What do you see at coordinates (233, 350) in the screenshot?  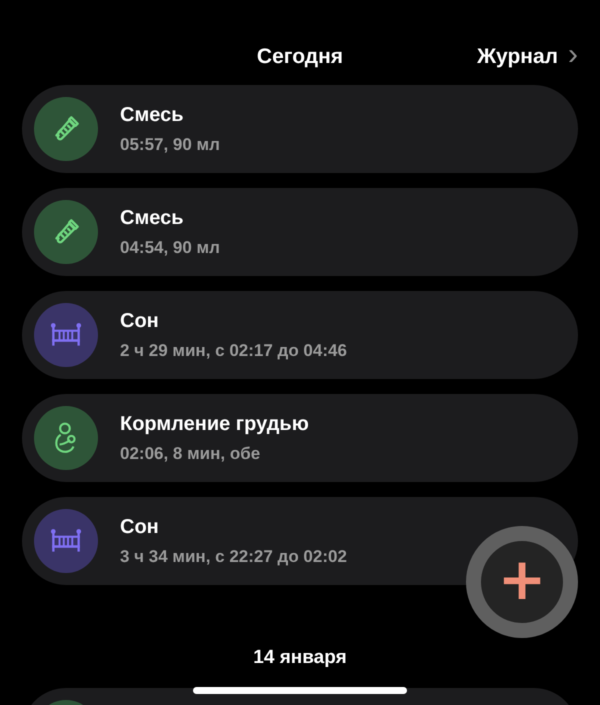 I see `entry-details: 2 ч 29 мин, с 02:17 до 04:46` at bounding box center [233, 350].